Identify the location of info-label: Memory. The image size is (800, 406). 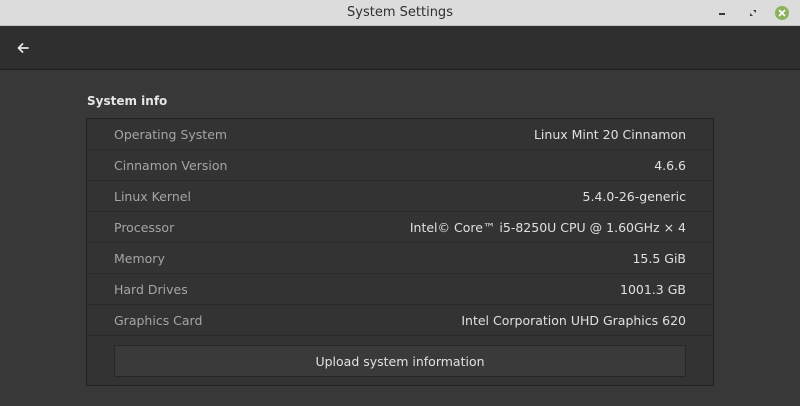
(139, 258).